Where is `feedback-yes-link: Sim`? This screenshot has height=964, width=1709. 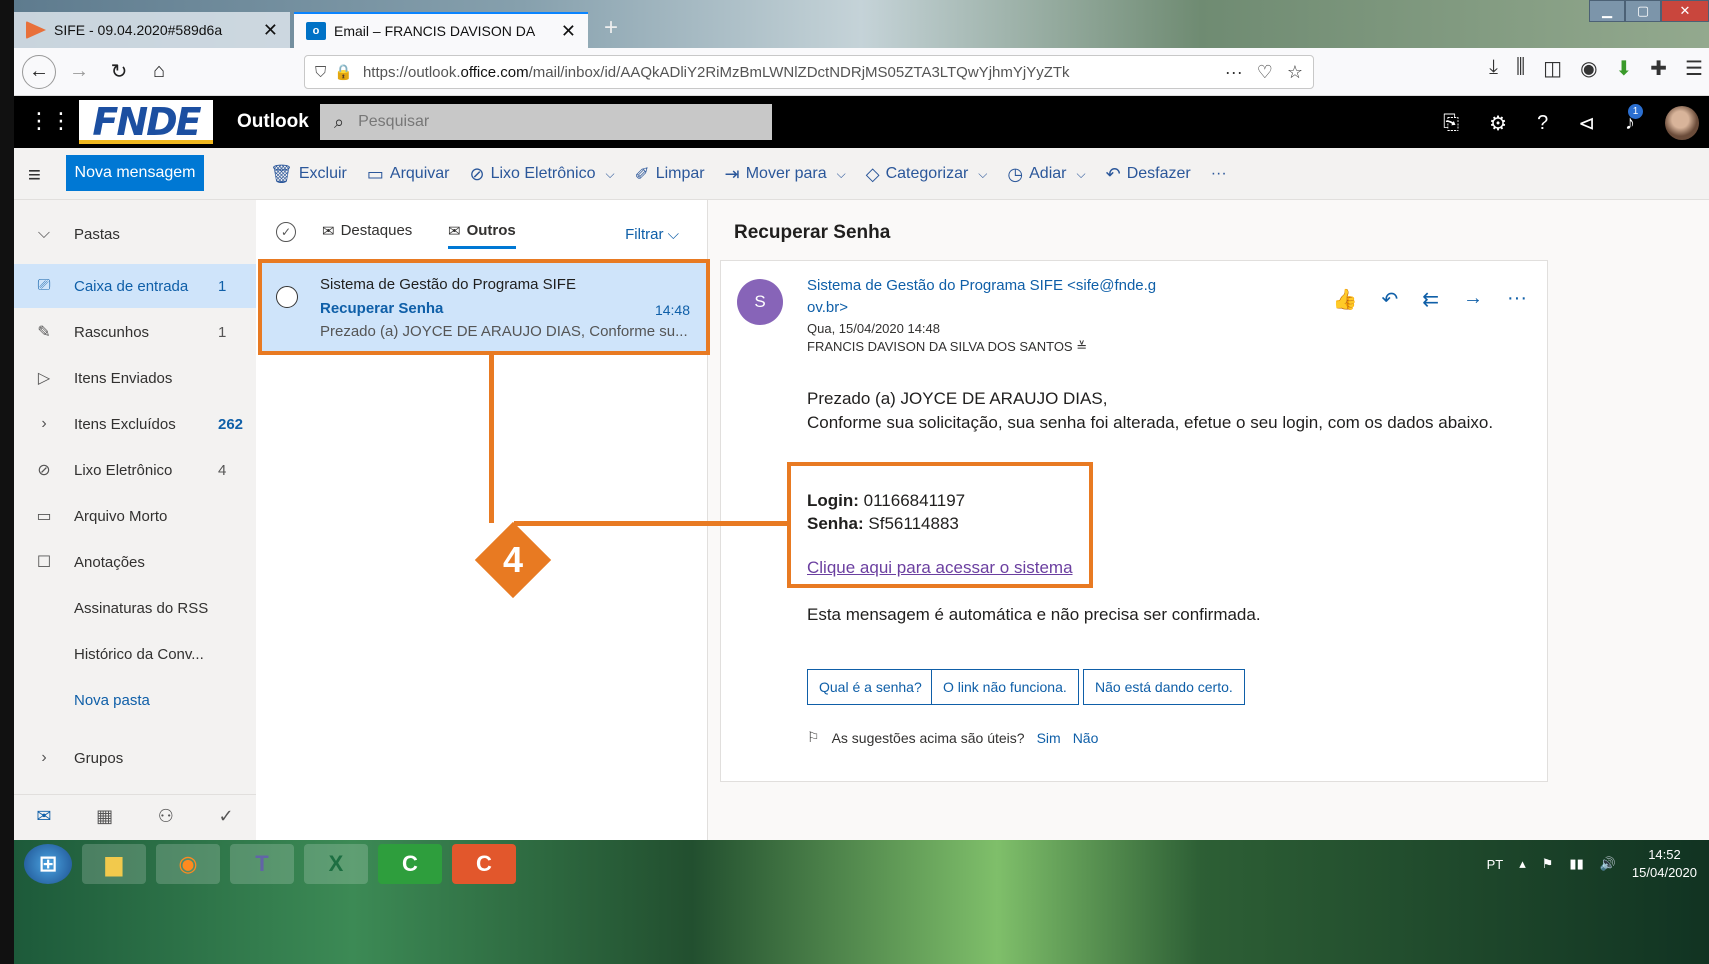 feedback-yes-link: Sim is located at coordinates (1049, 738).